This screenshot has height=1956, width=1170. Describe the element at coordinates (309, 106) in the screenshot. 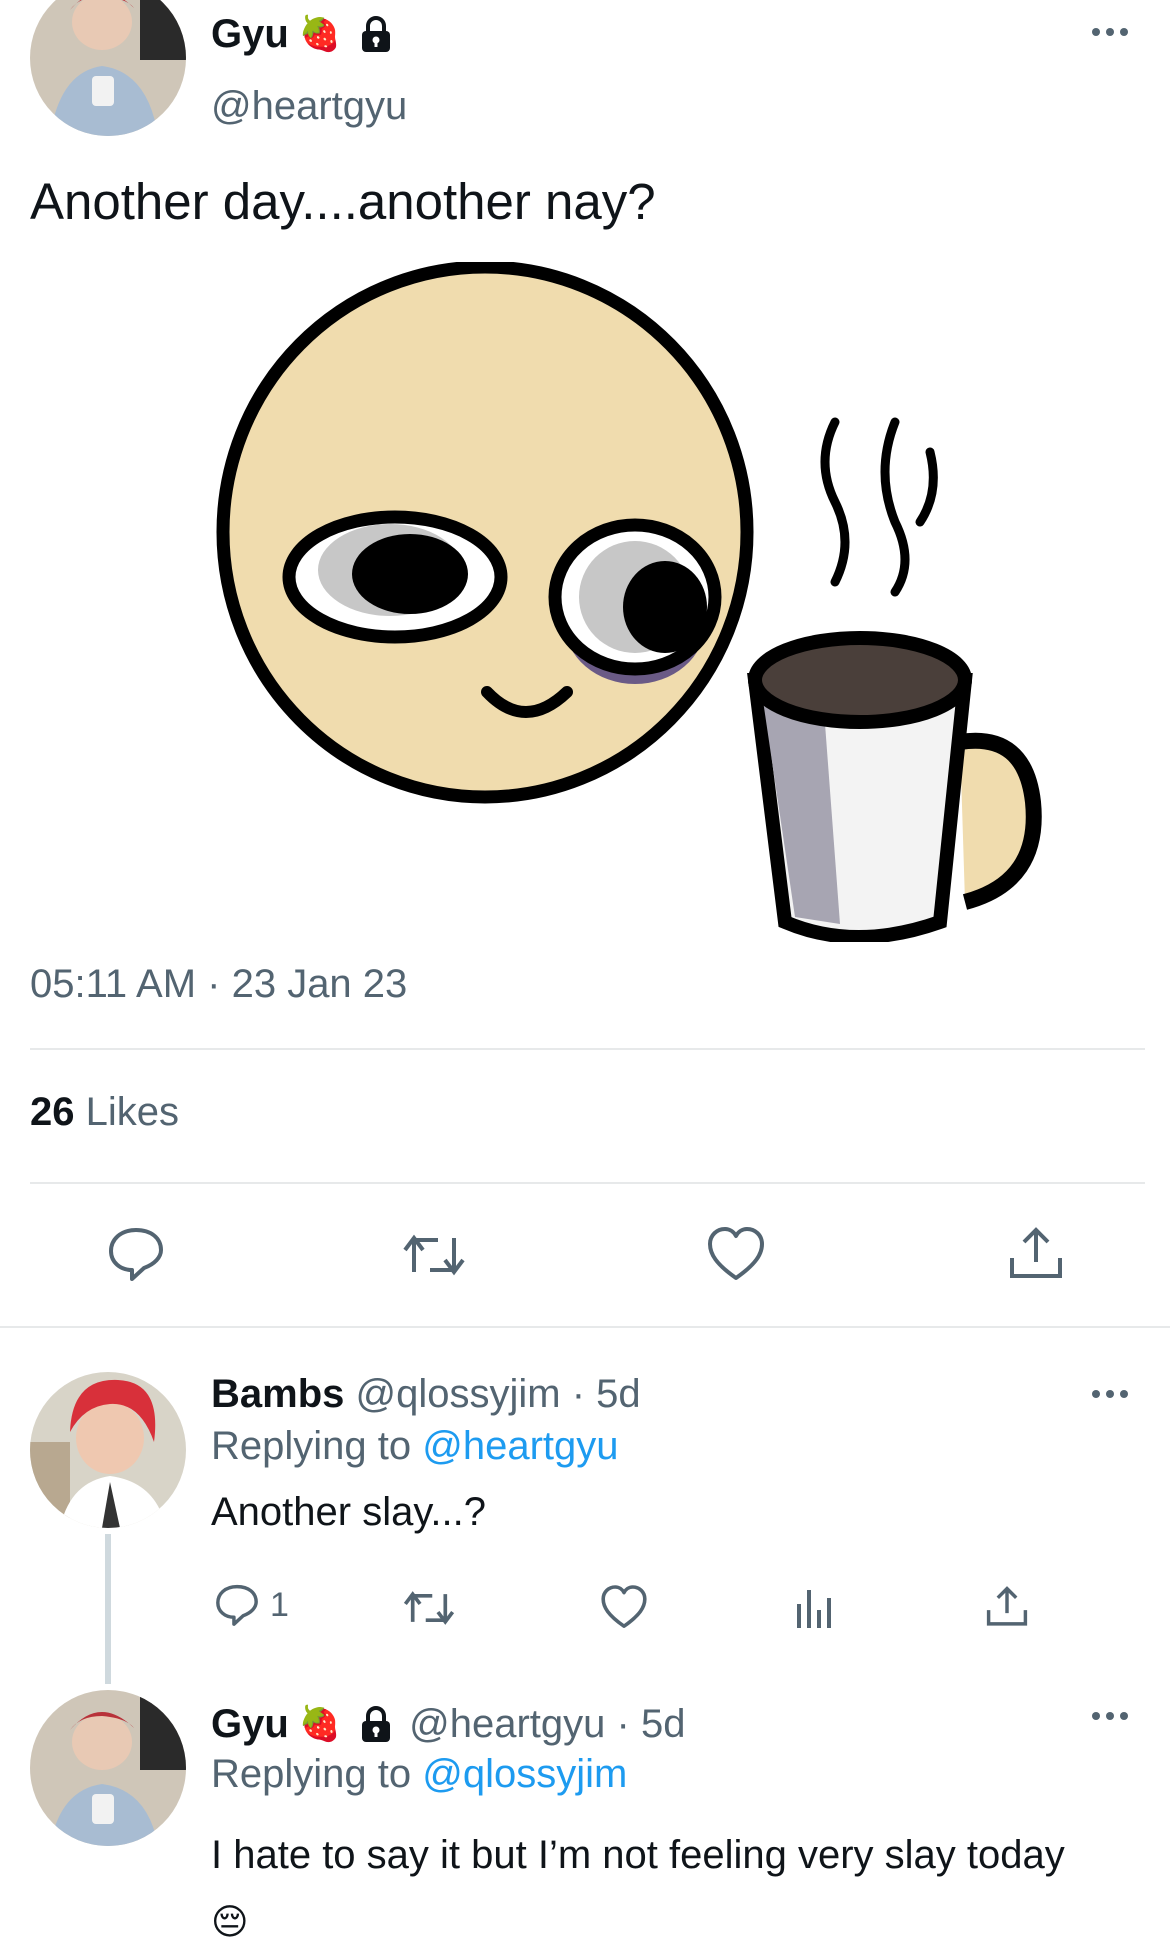

I see `handle: @heartgyu` at that location.